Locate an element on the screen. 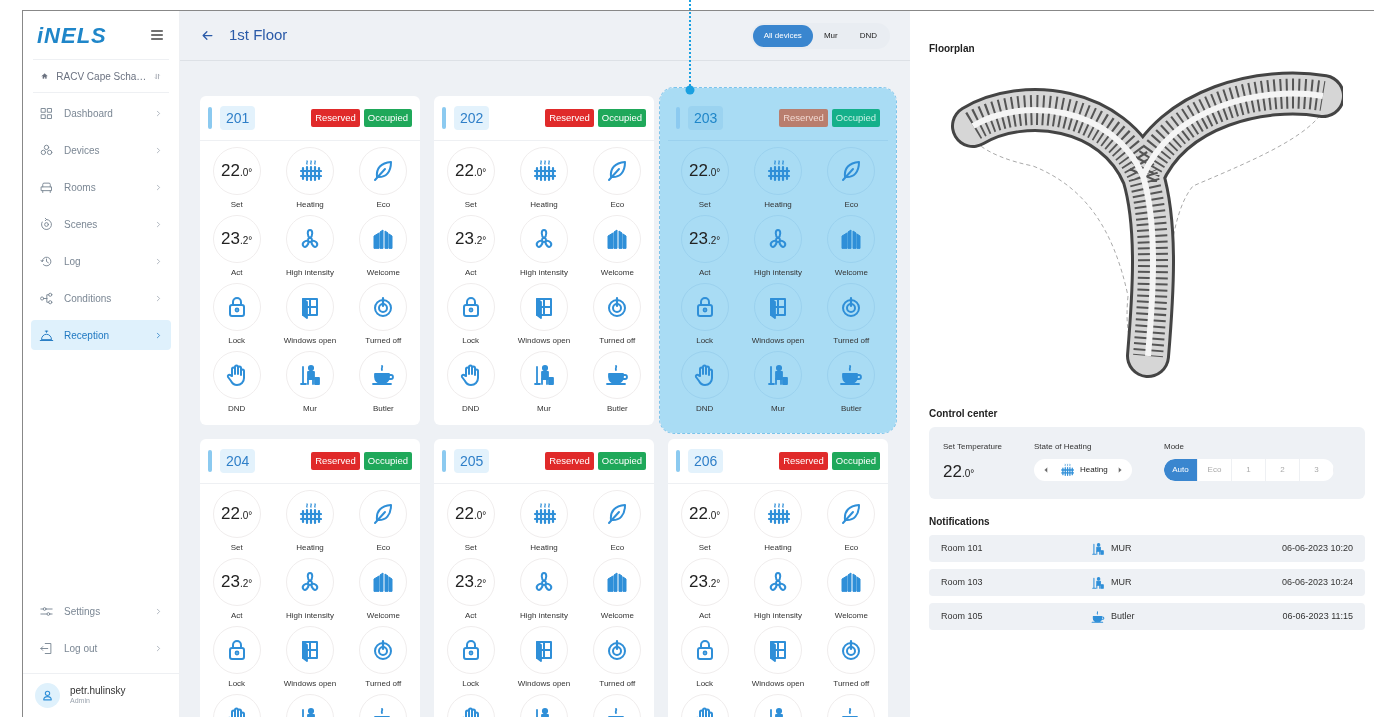  nav-item: Scenes is located at coordinates (101, 224).